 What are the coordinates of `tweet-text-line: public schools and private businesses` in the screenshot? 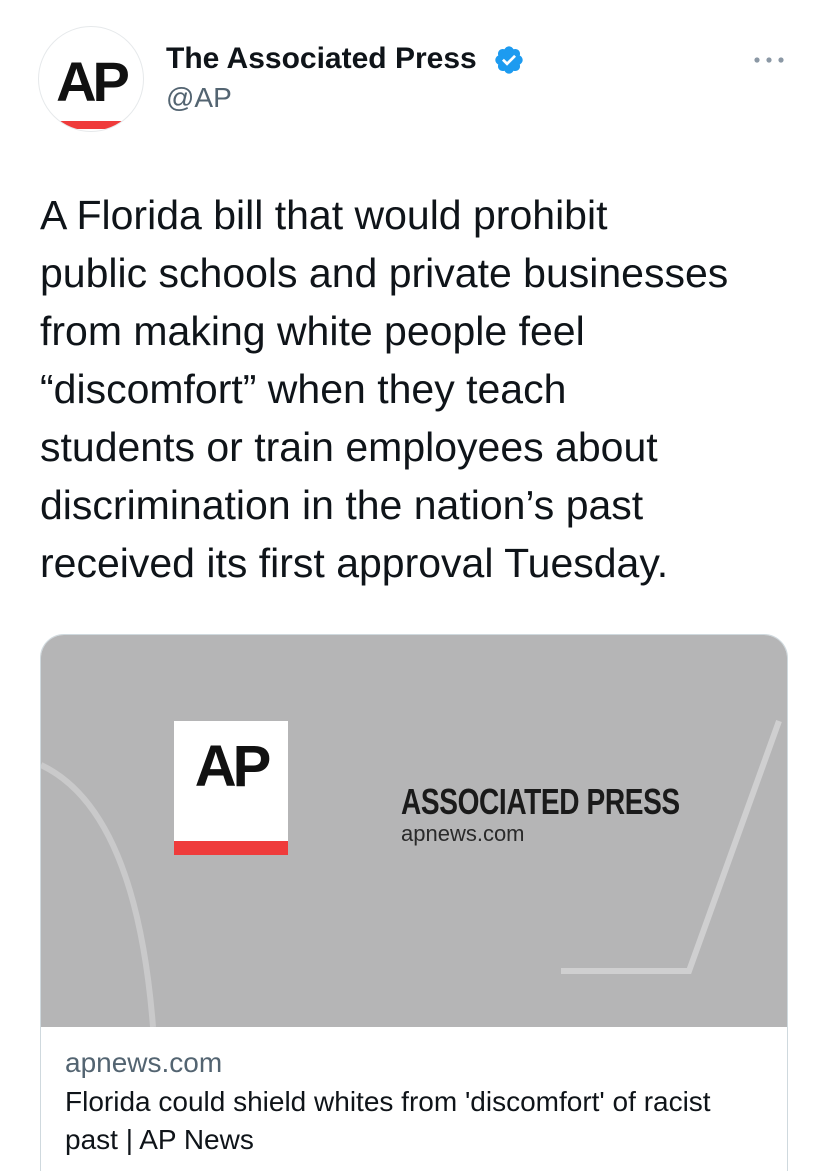 It's located at (384, 273).